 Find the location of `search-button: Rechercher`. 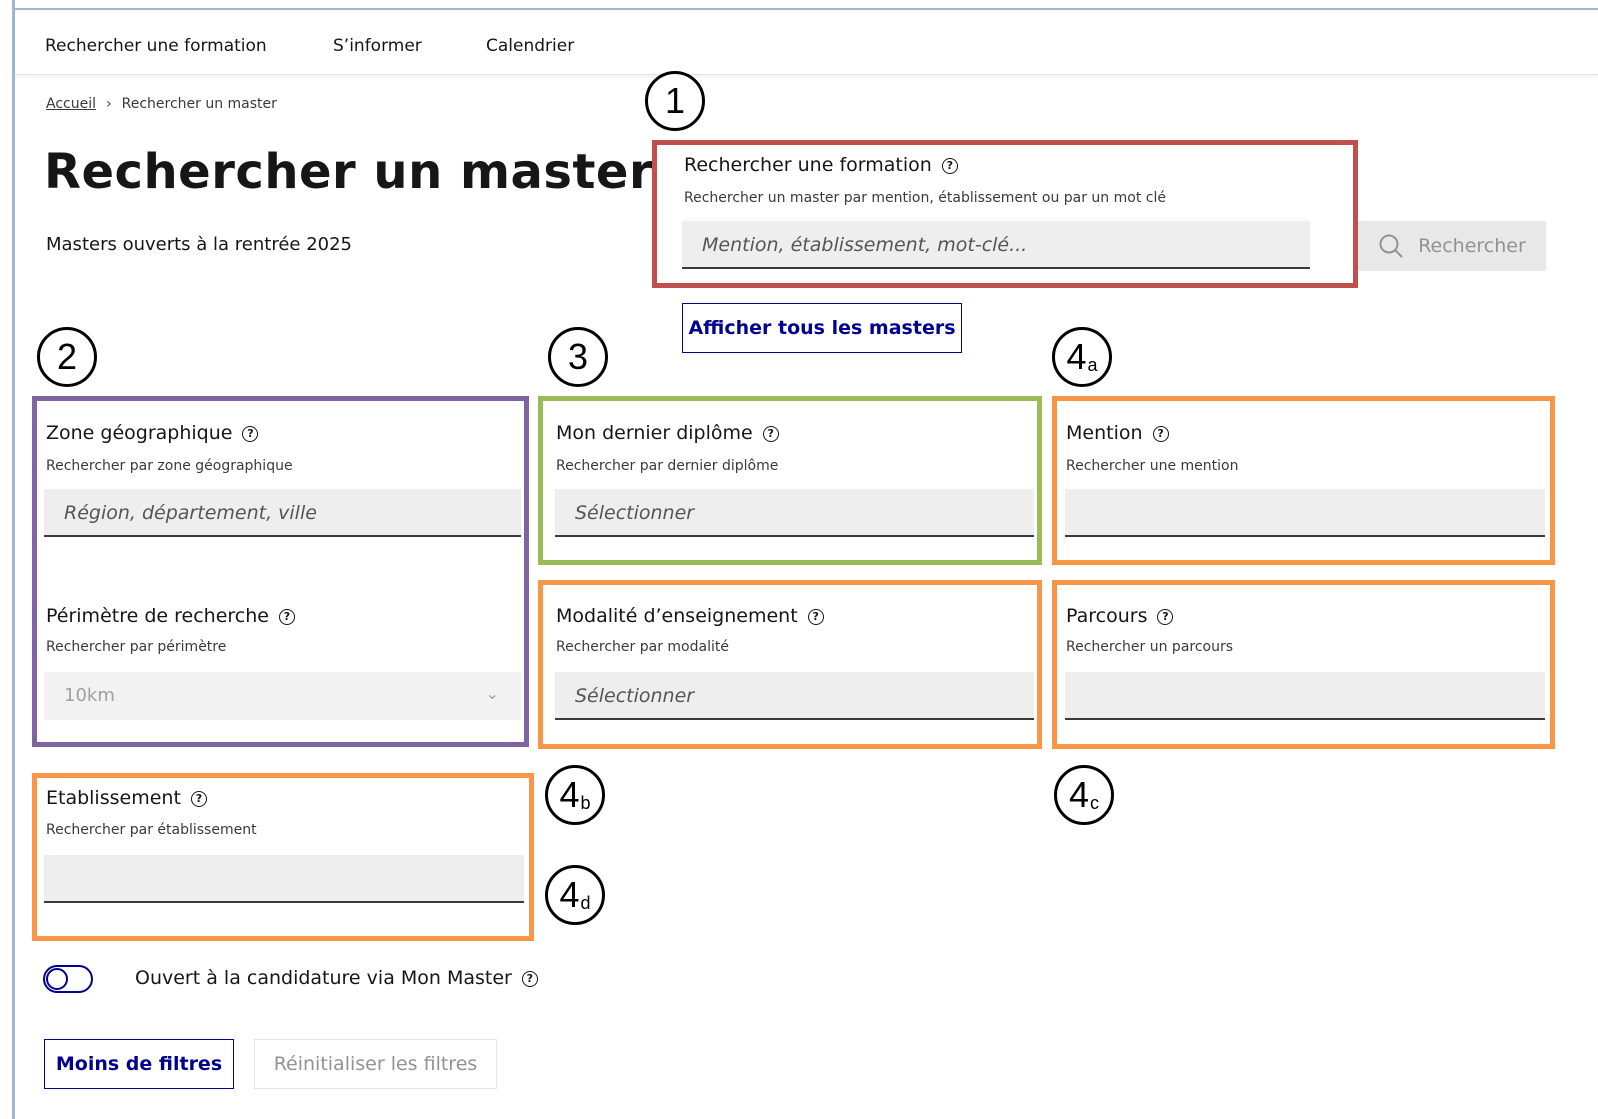

search-button: Rechercher is located at coordinates (1452, 246).